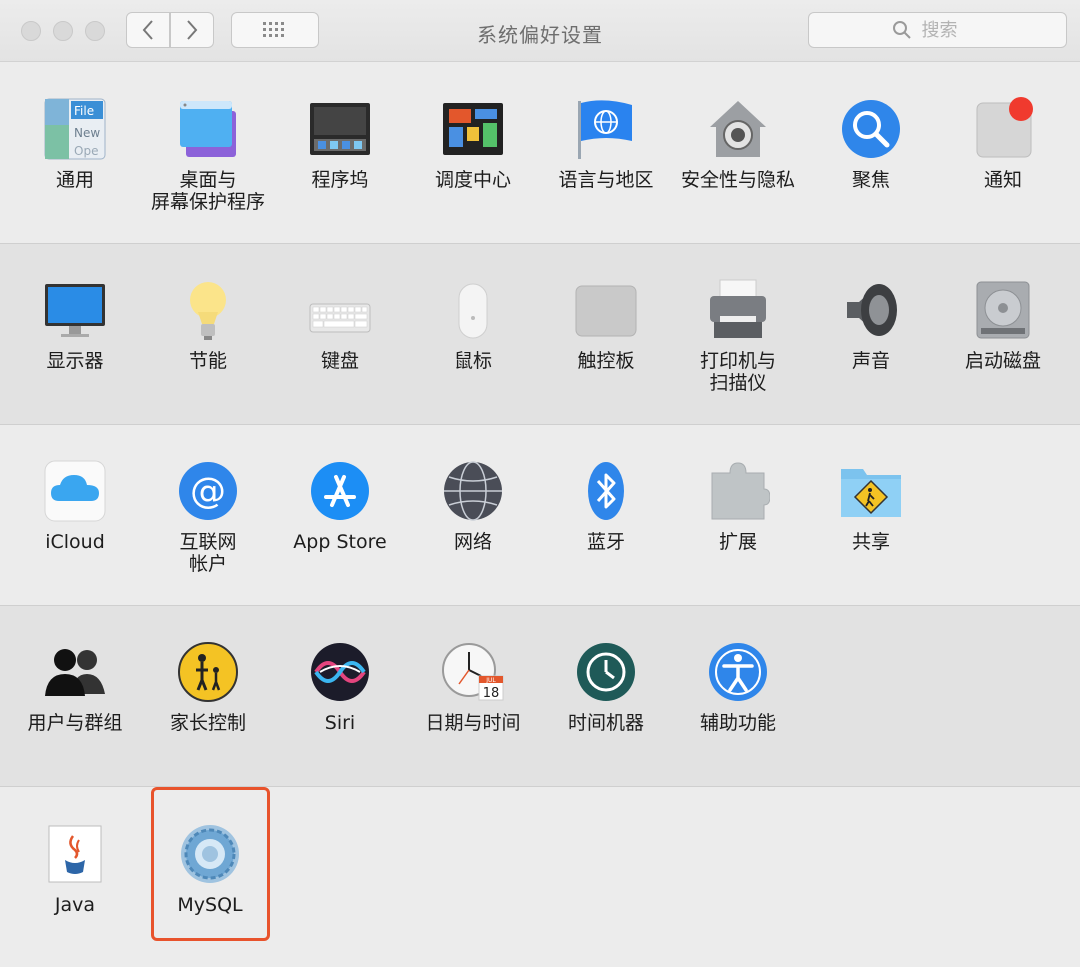 The height and width of the screenshot is (967, 1080). I want to click on shared-folder-icon, so click(871, 493).